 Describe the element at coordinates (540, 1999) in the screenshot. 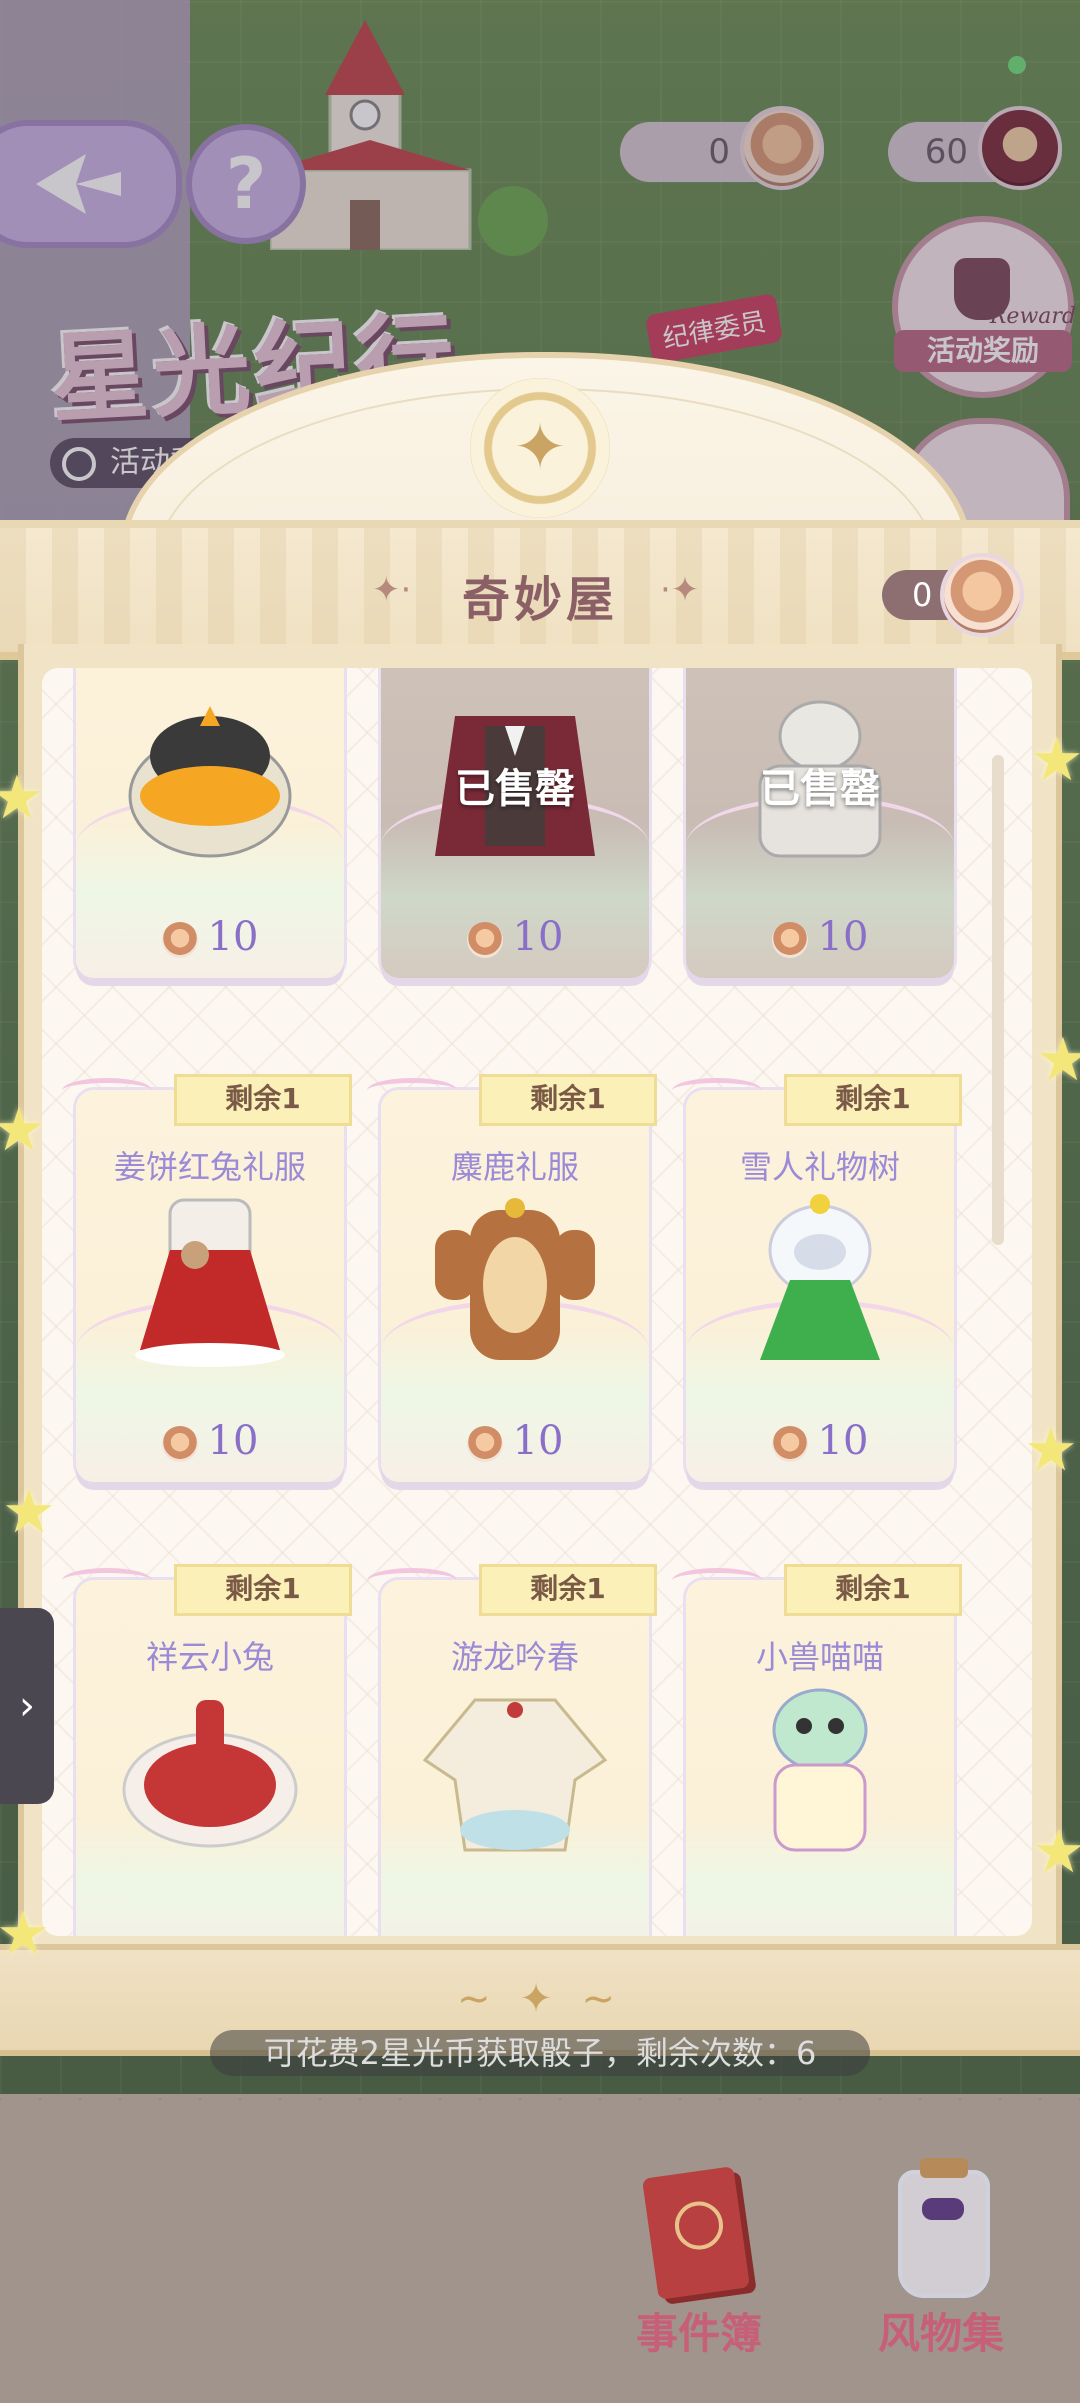

I see `bottom-ornament: ~ ✦ ~` at that location.